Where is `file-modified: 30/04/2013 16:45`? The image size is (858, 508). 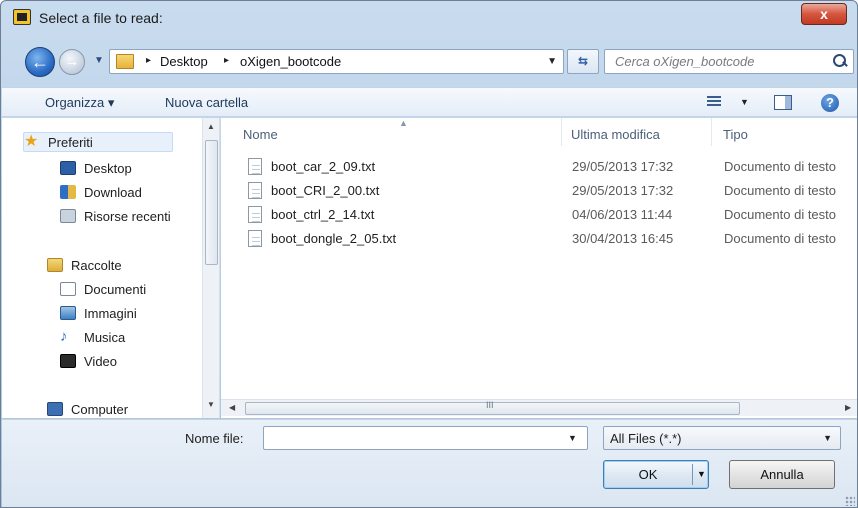 file-modified: 30/04/2013 16:45 is located at coordinates (623, 238).